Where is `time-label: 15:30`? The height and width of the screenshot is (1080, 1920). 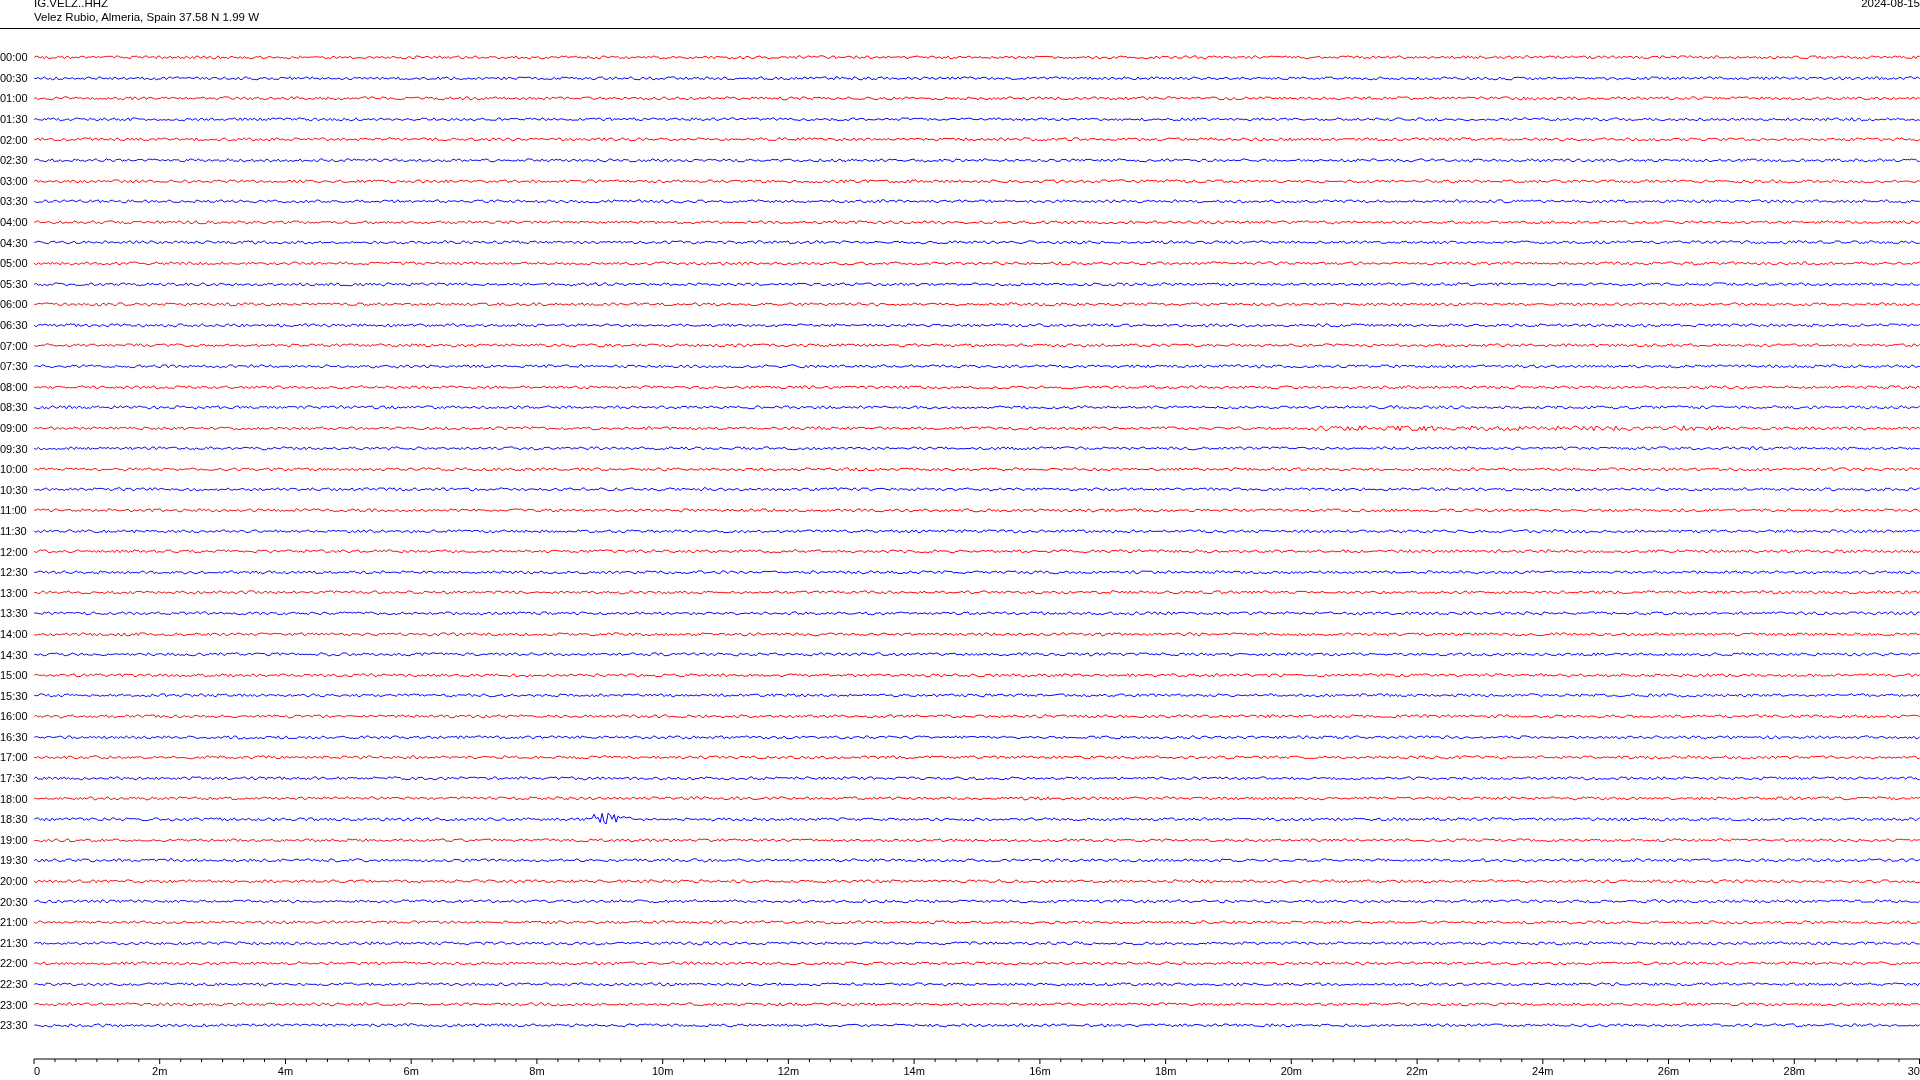 time-label: 15:30 is located at coordinates (14, 695).